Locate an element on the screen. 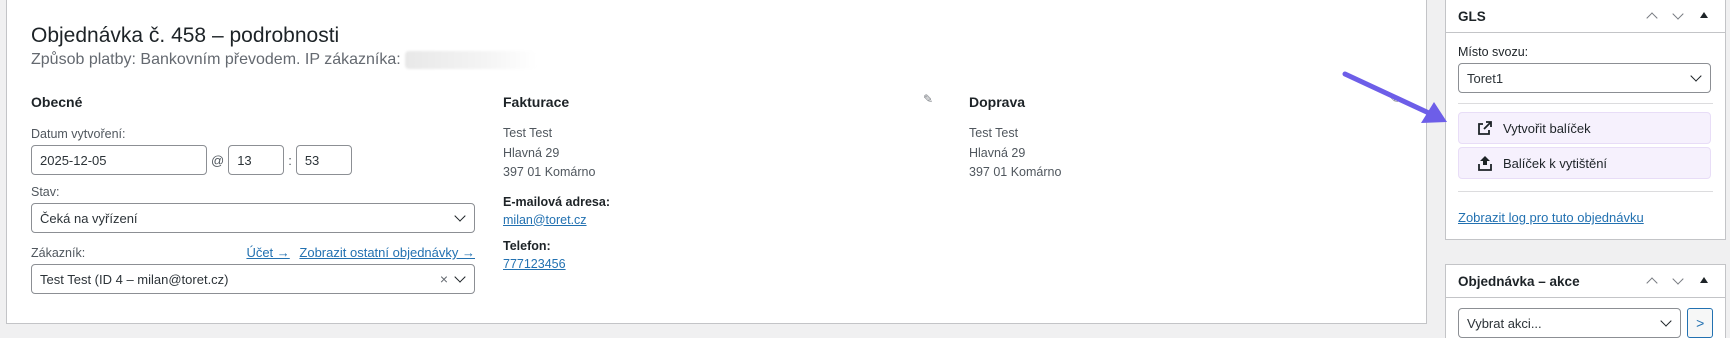  print-package-button: Balíček k vytištění is located at coordinates (1584, 163).